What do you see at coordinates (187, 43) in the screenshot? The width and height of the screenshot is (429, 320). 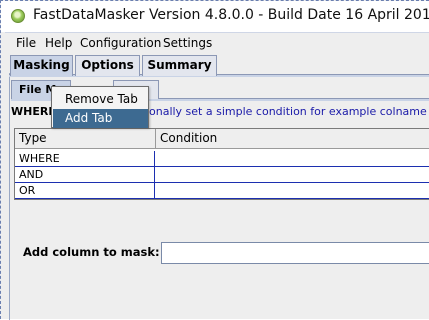 I see `menu-settings: Settings` at bounding box center [187, 43].